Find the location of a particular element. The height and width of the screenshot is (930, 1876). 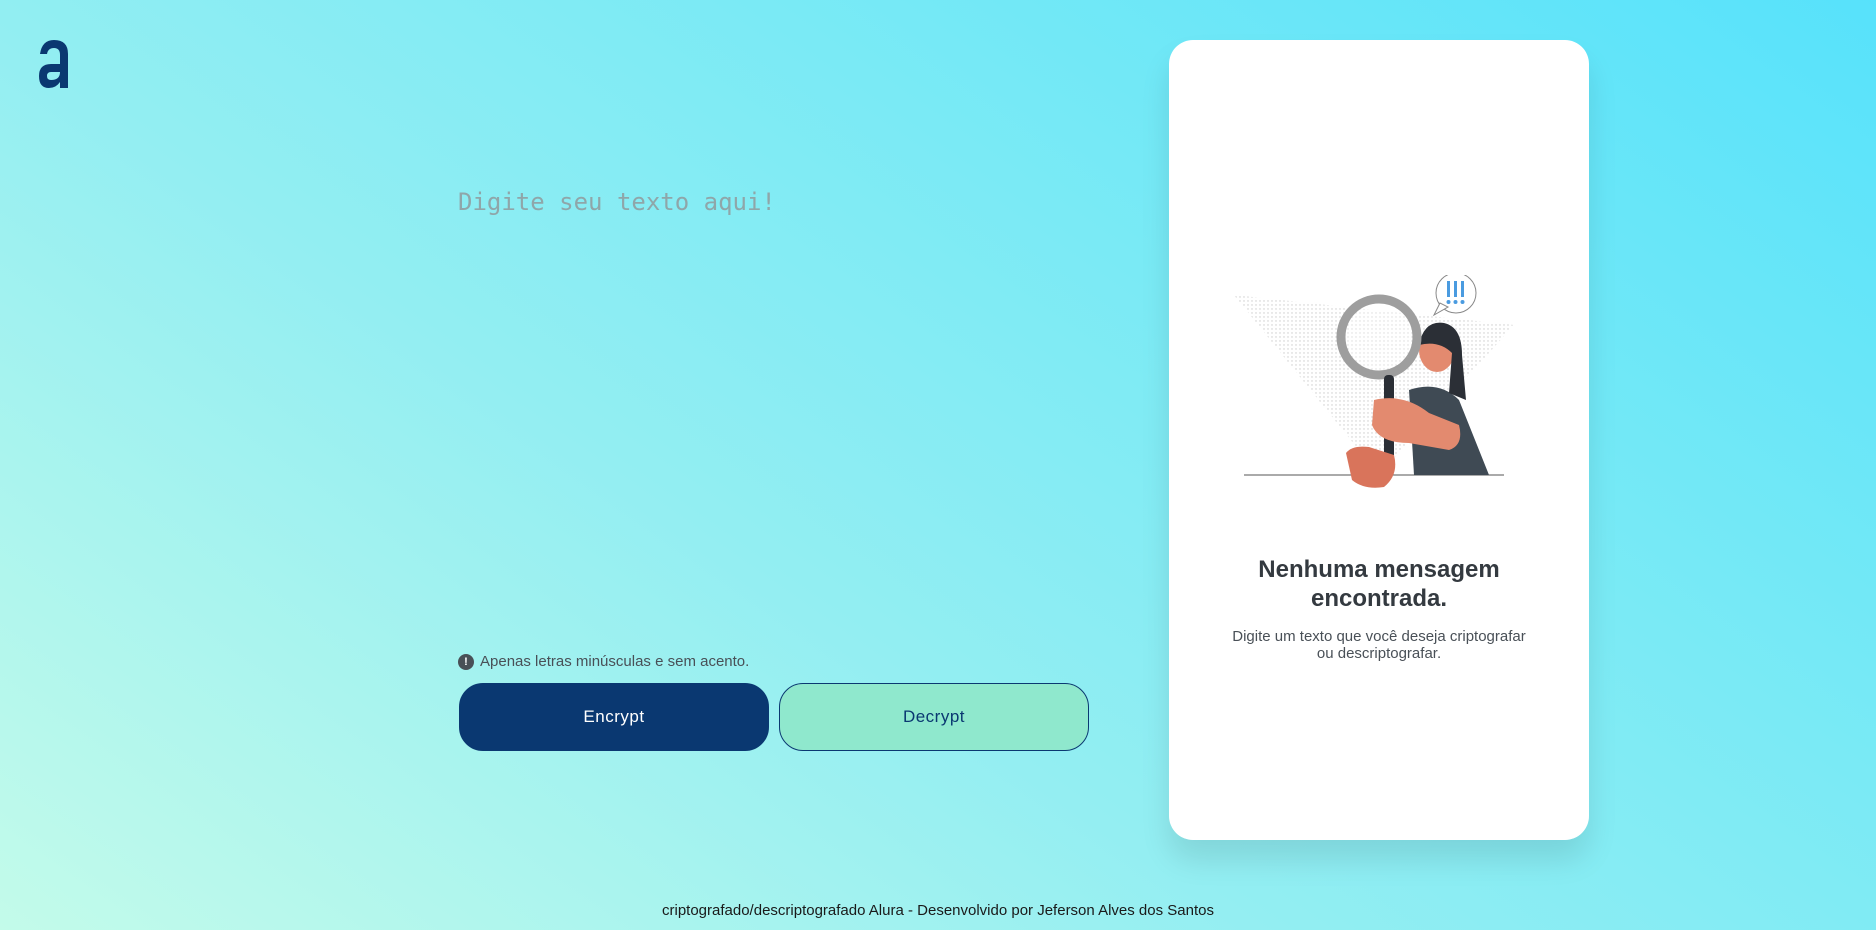

empty-state-title: Nenhuma mensagem encontrada. is located at coordinates (1379, 584).